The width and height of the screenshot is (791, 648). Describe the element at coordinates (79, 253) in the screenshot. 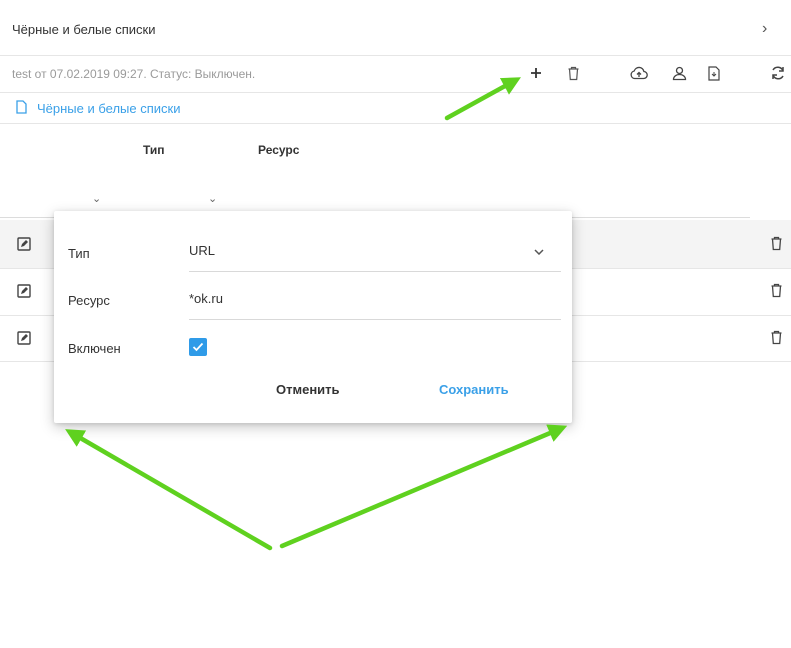

I see `type-label: Тип` at that location.